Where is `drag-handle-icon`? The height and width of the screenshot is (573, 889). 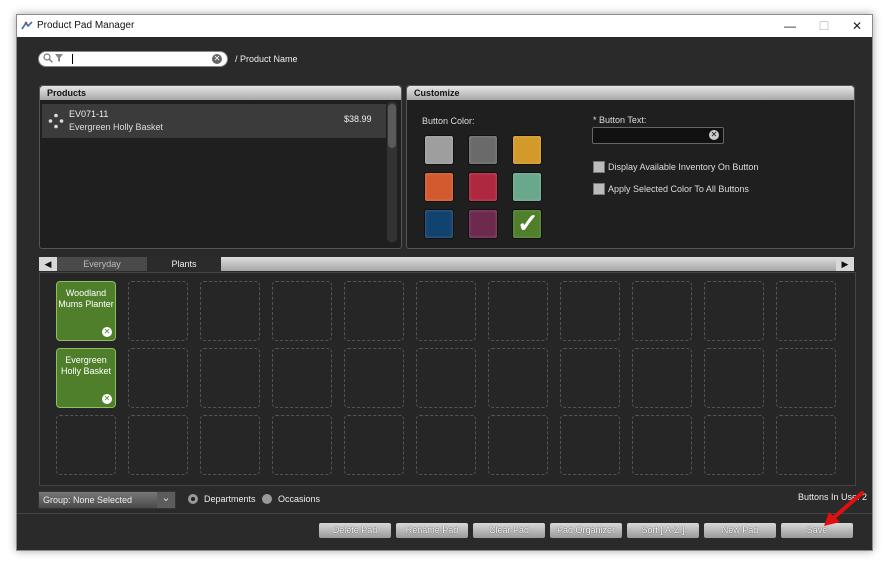
drag-handle-icon is located at coordinates (56, 121).